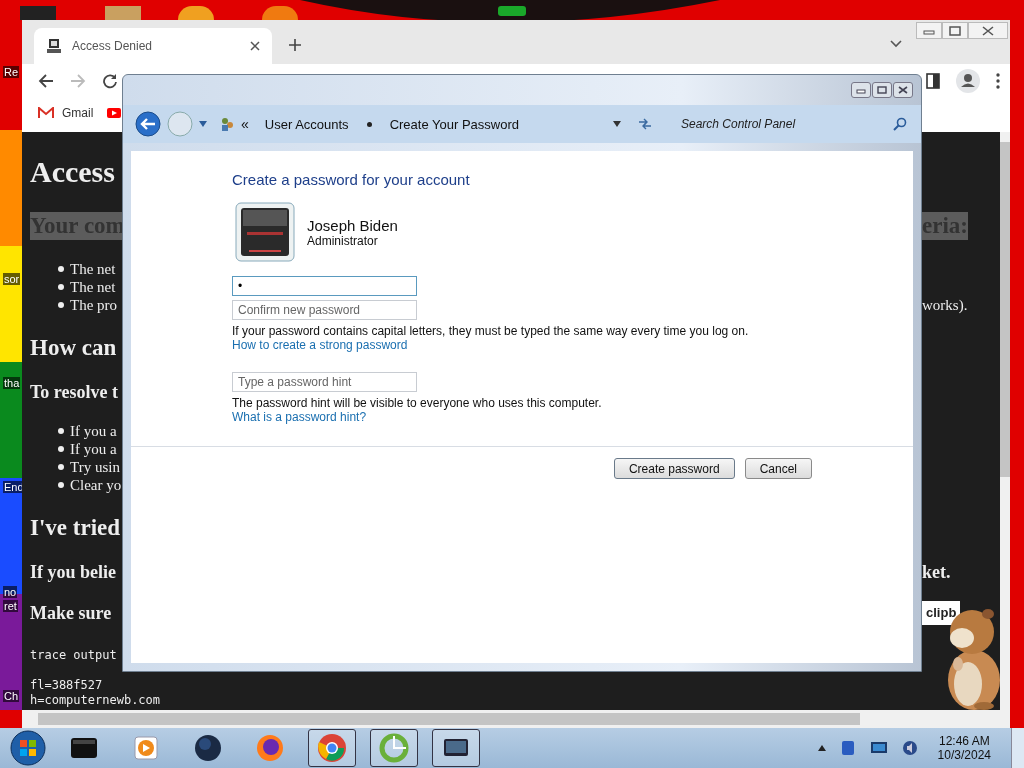  Describe the element at coordinates (674, 468) in the screenshot. I see `create-password-button: Create password` at that location.